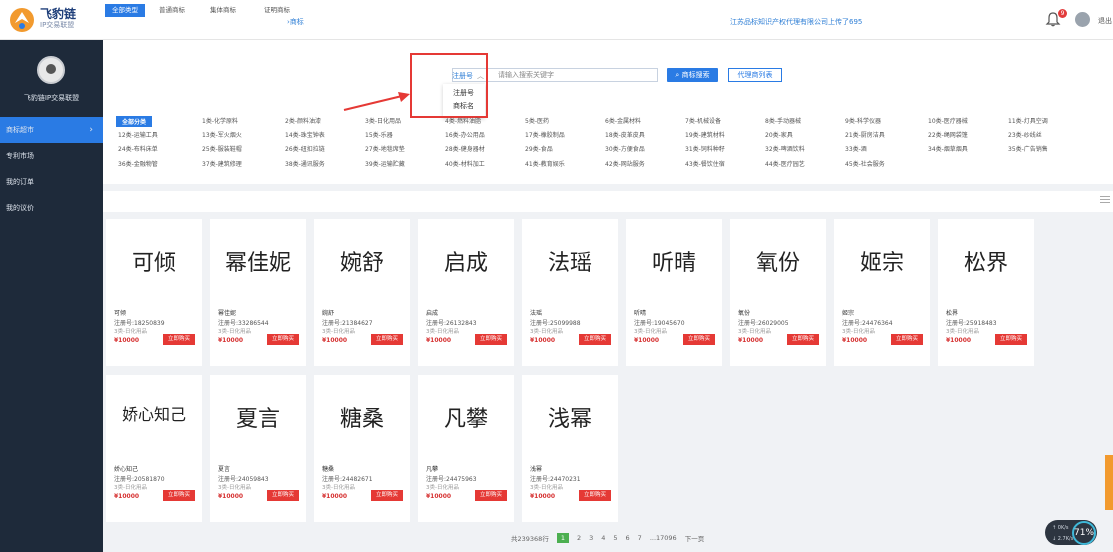  I want to click on category-item: 4类-燃料油脂, so click(463, 120).